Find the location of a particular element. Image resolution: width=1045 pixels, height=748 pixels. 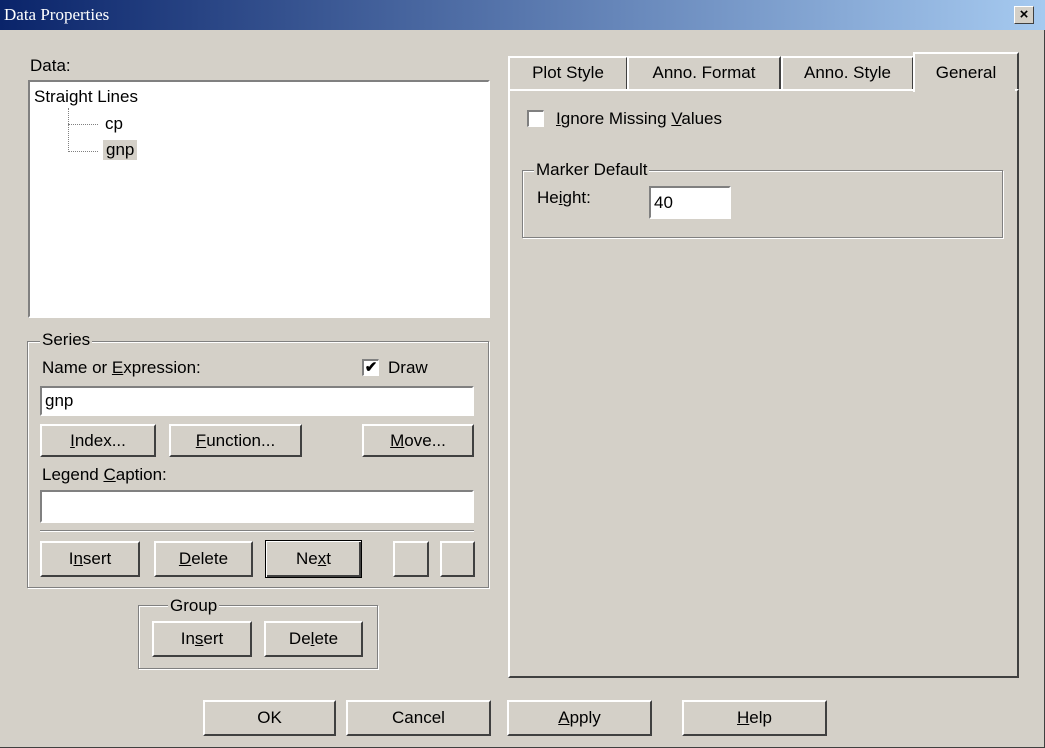

name-expression-value: gnp is located at coordinates (59, 400).